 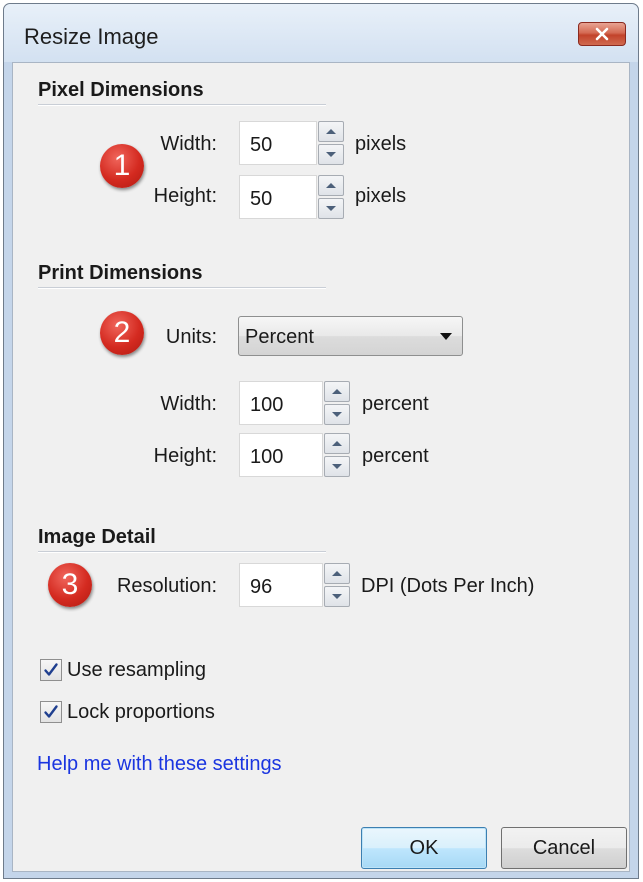 What do you see at coordinates (279, 337) in the screenshot?
I see `units-selected-value: Percent` at bounding box center [279, 337].